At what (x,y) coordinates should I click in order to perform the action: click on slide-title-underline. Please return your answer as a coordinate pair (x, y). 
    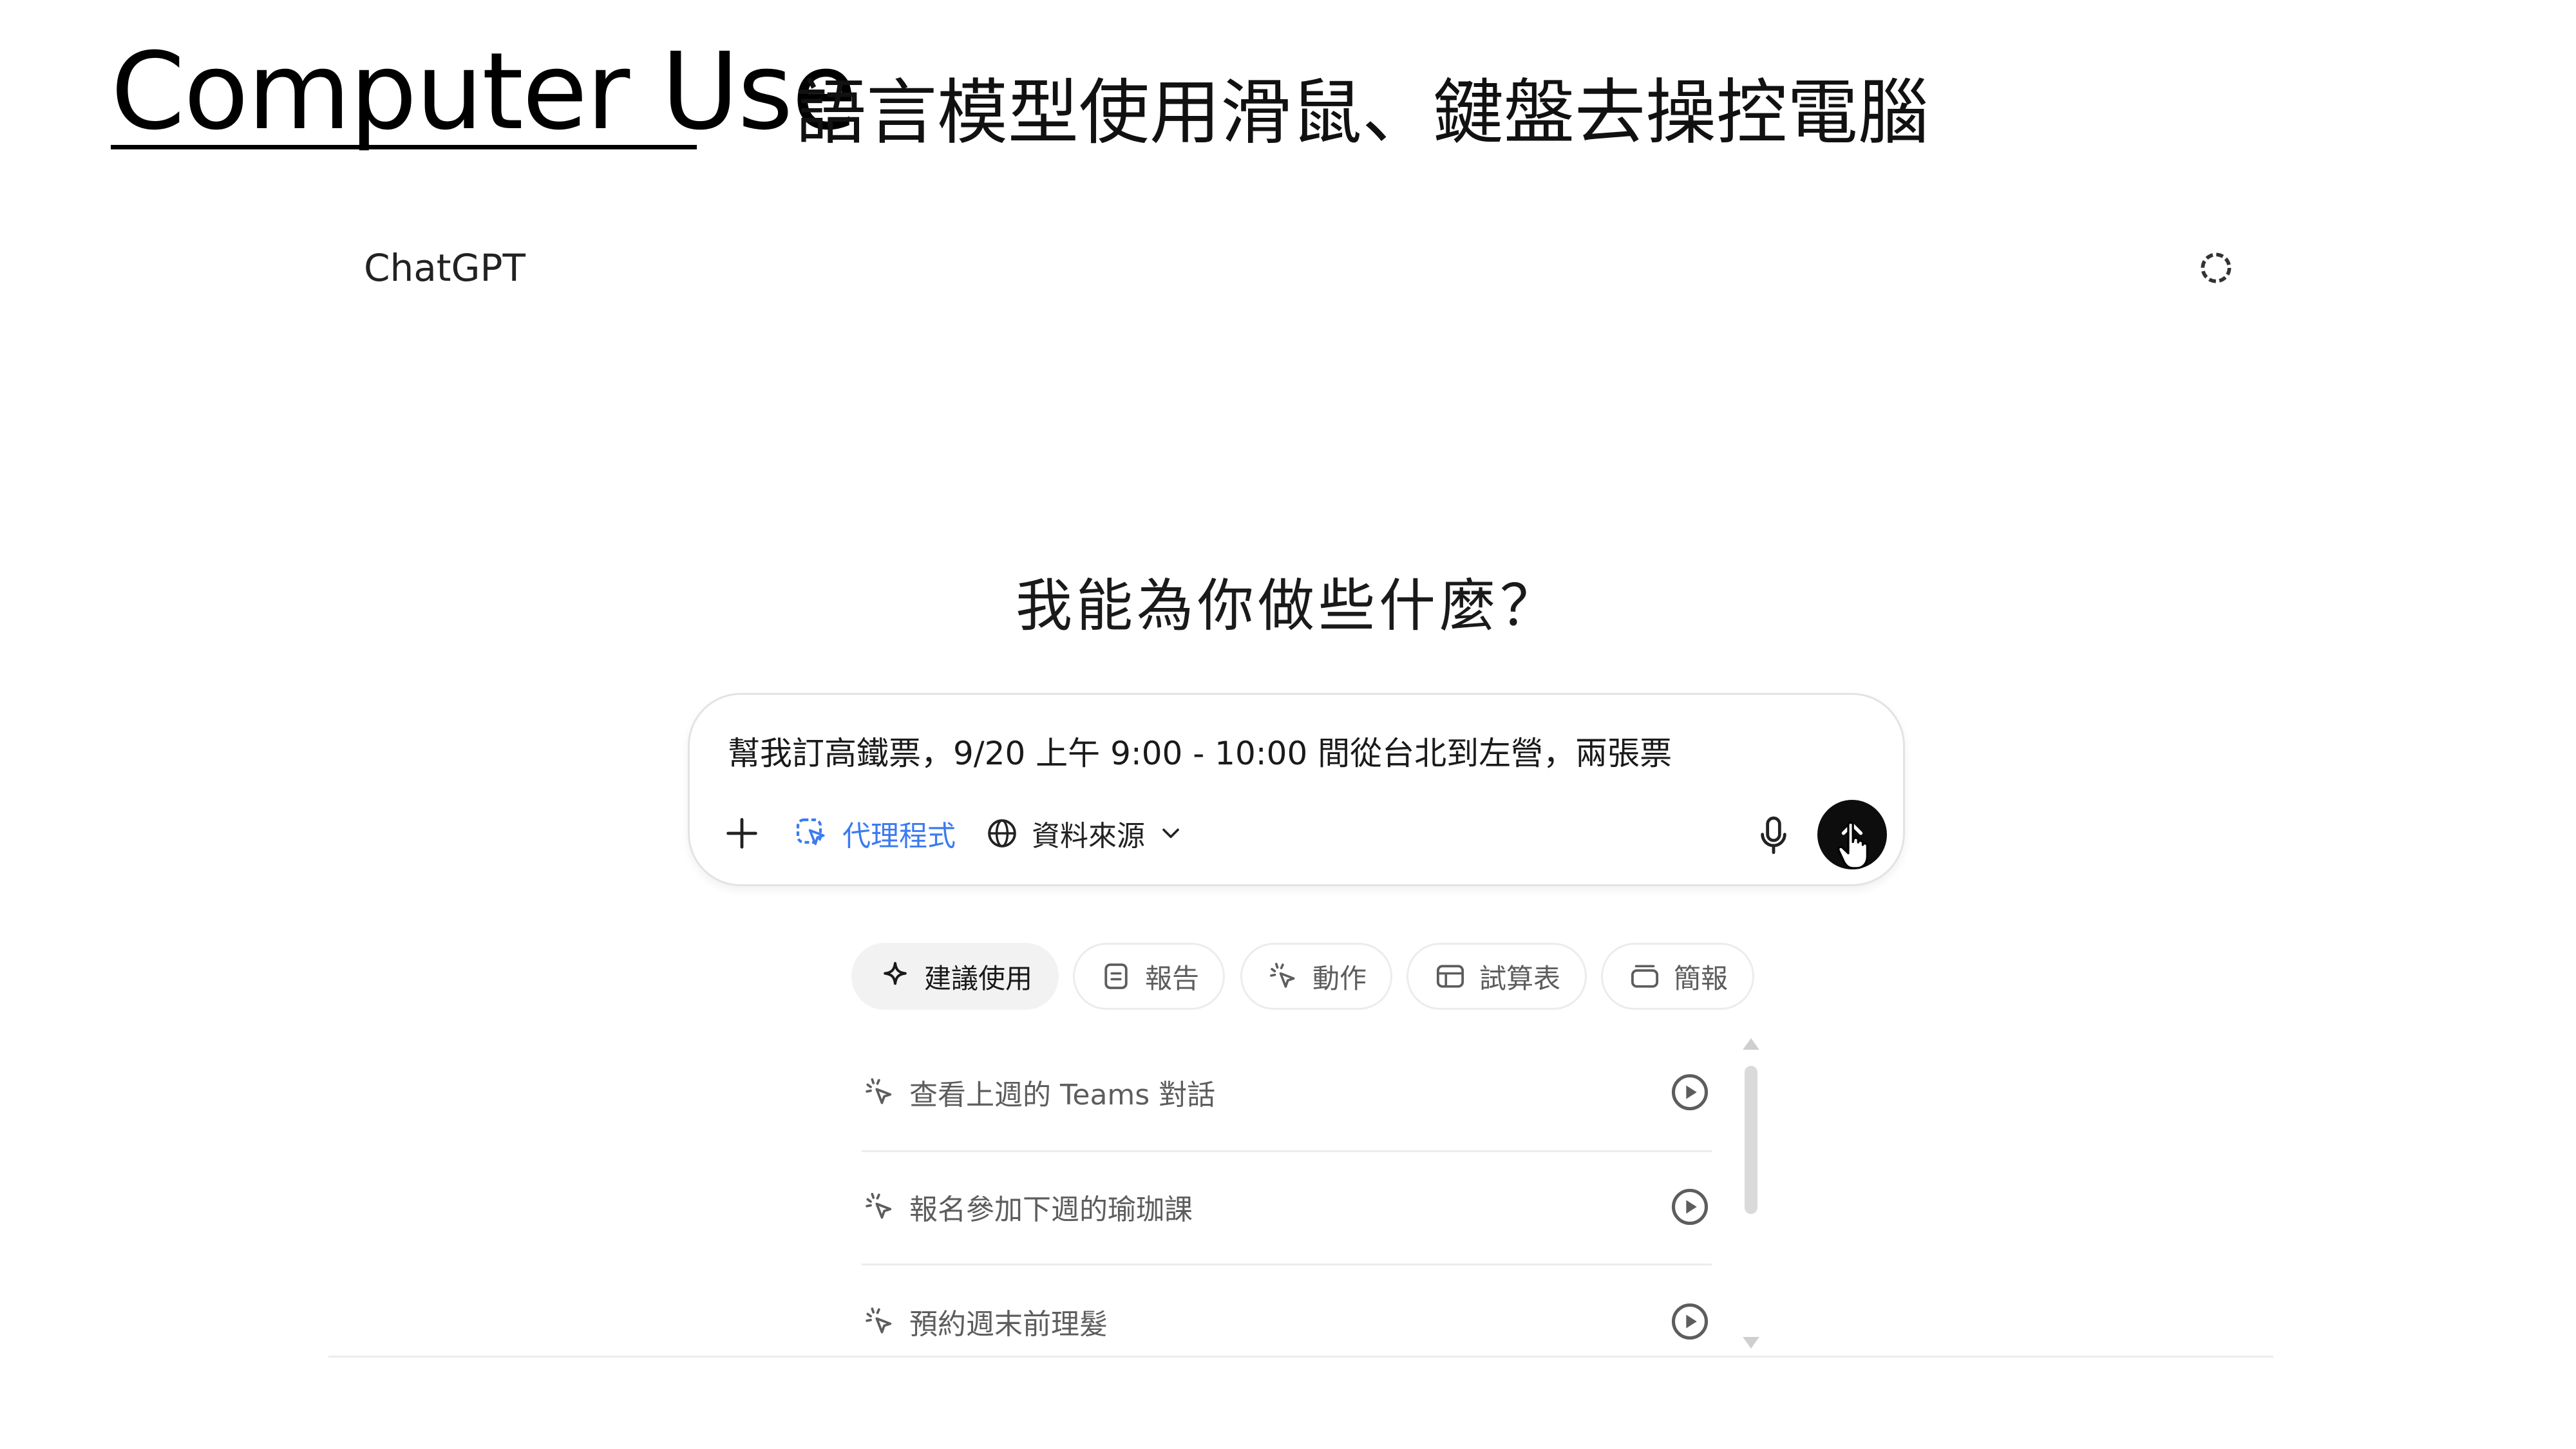
    Looking at the image, I should click on (404, 147).